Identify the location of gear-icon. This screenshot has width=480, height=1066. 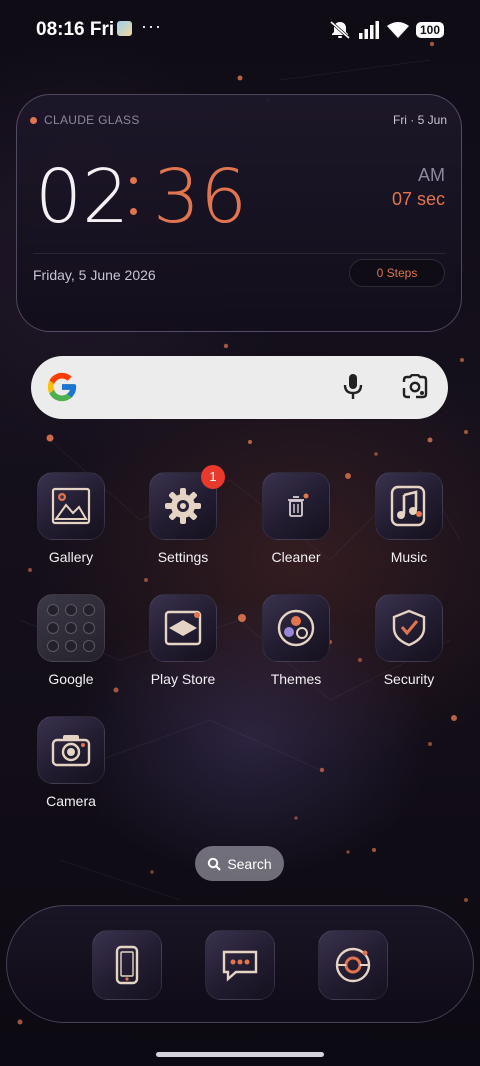
(183, 506).